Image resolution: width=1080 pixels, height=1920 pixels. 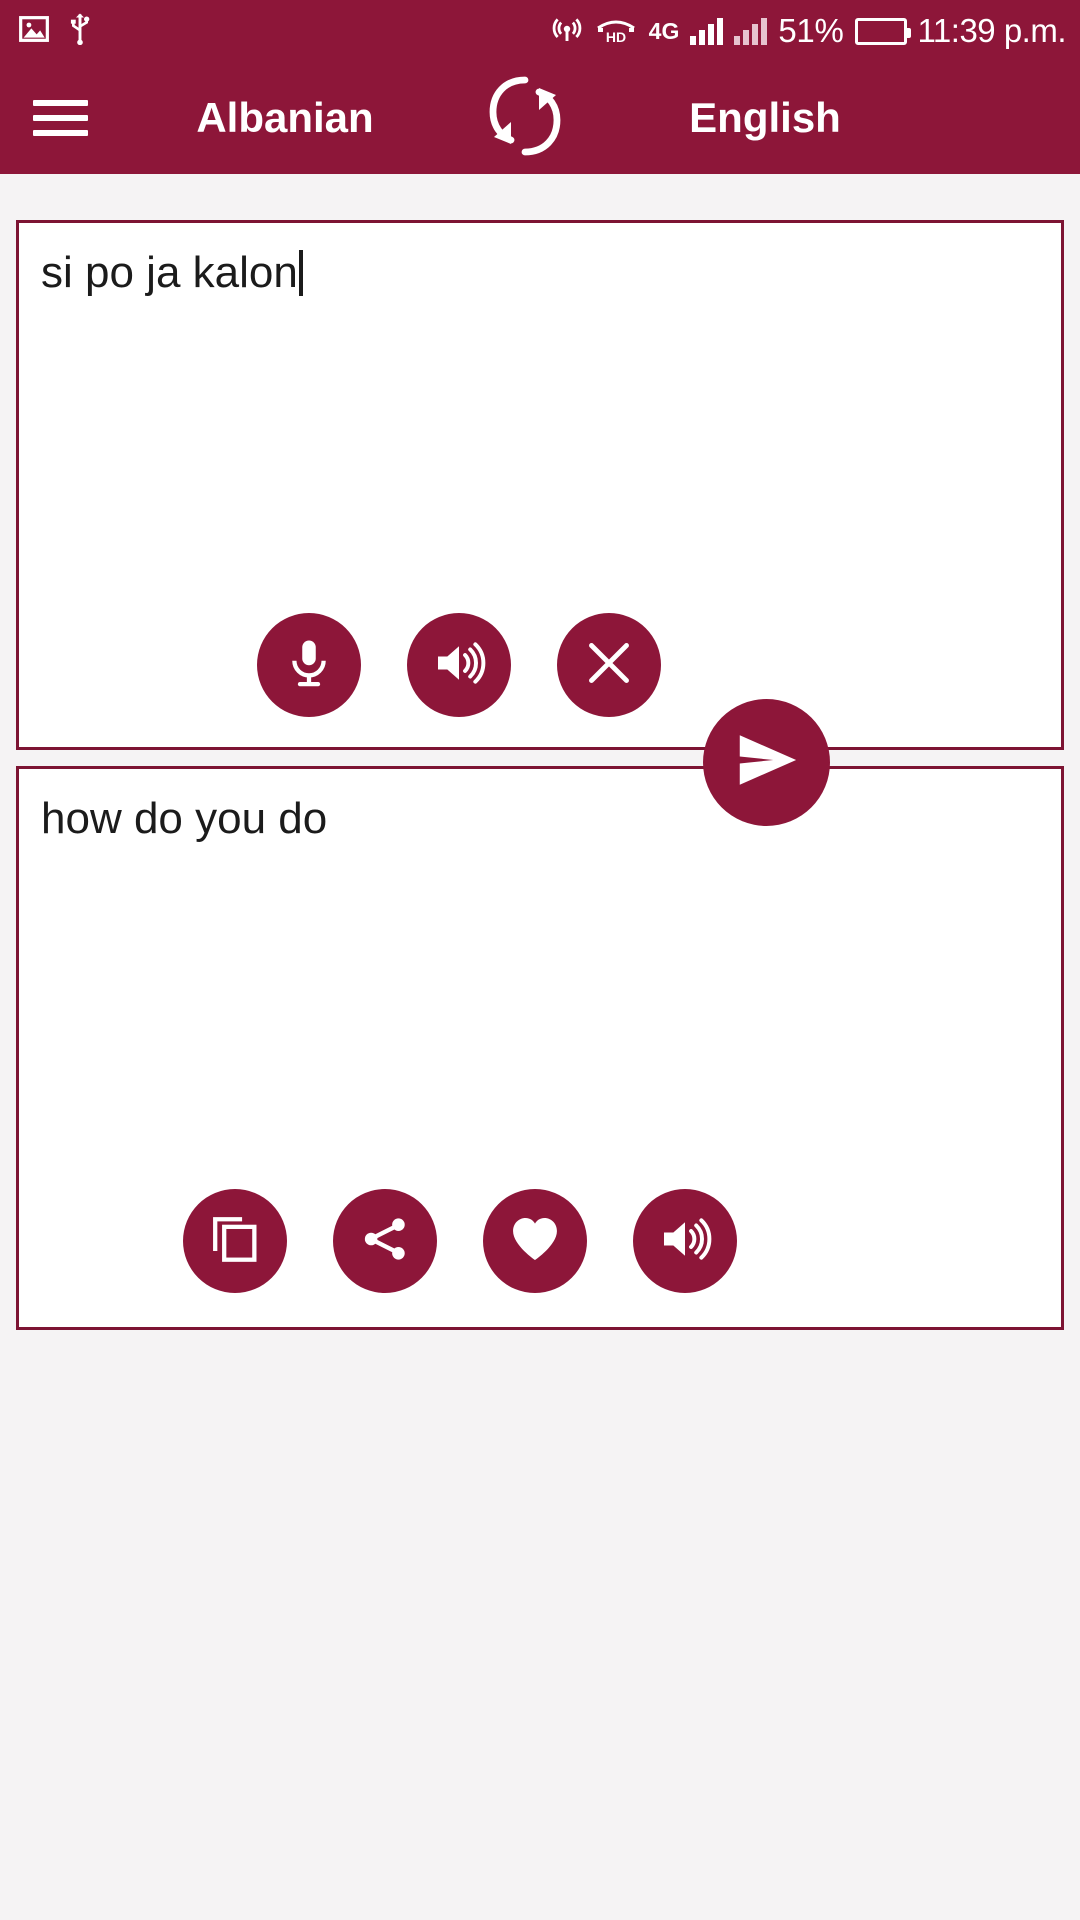 I want to click on status-bar-right: HD 4G 51% 11:39 p.m., so click(x=809, y=31).